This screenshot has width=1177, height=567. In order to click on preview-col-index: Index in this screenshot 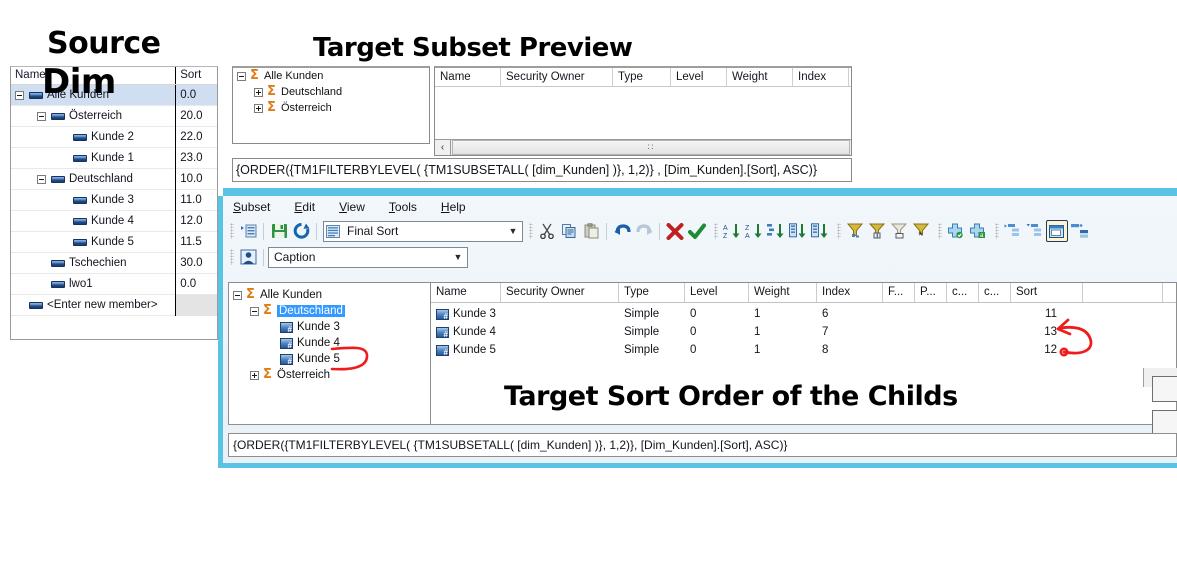, I will do `click(821, 77)`.